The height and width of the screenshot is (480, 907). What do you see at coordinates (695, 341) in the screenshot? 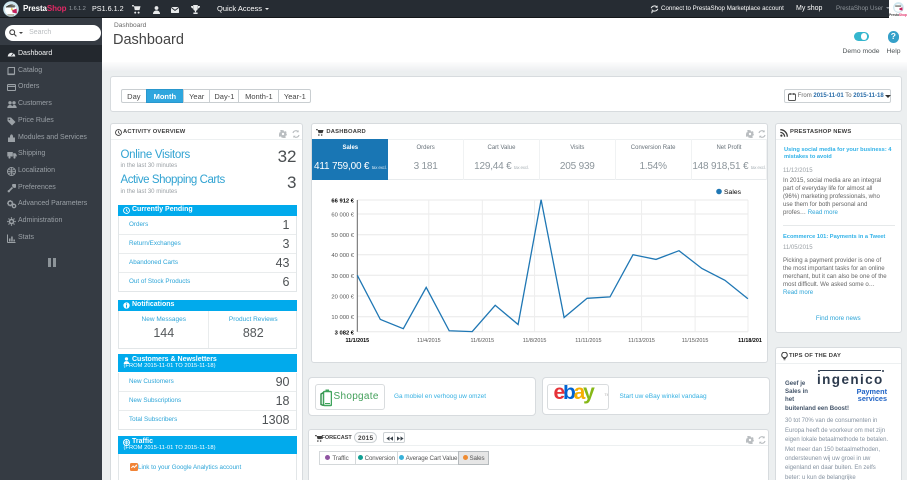
I see `svg-text: 11/15/2015` at bounding box center [695, 341].